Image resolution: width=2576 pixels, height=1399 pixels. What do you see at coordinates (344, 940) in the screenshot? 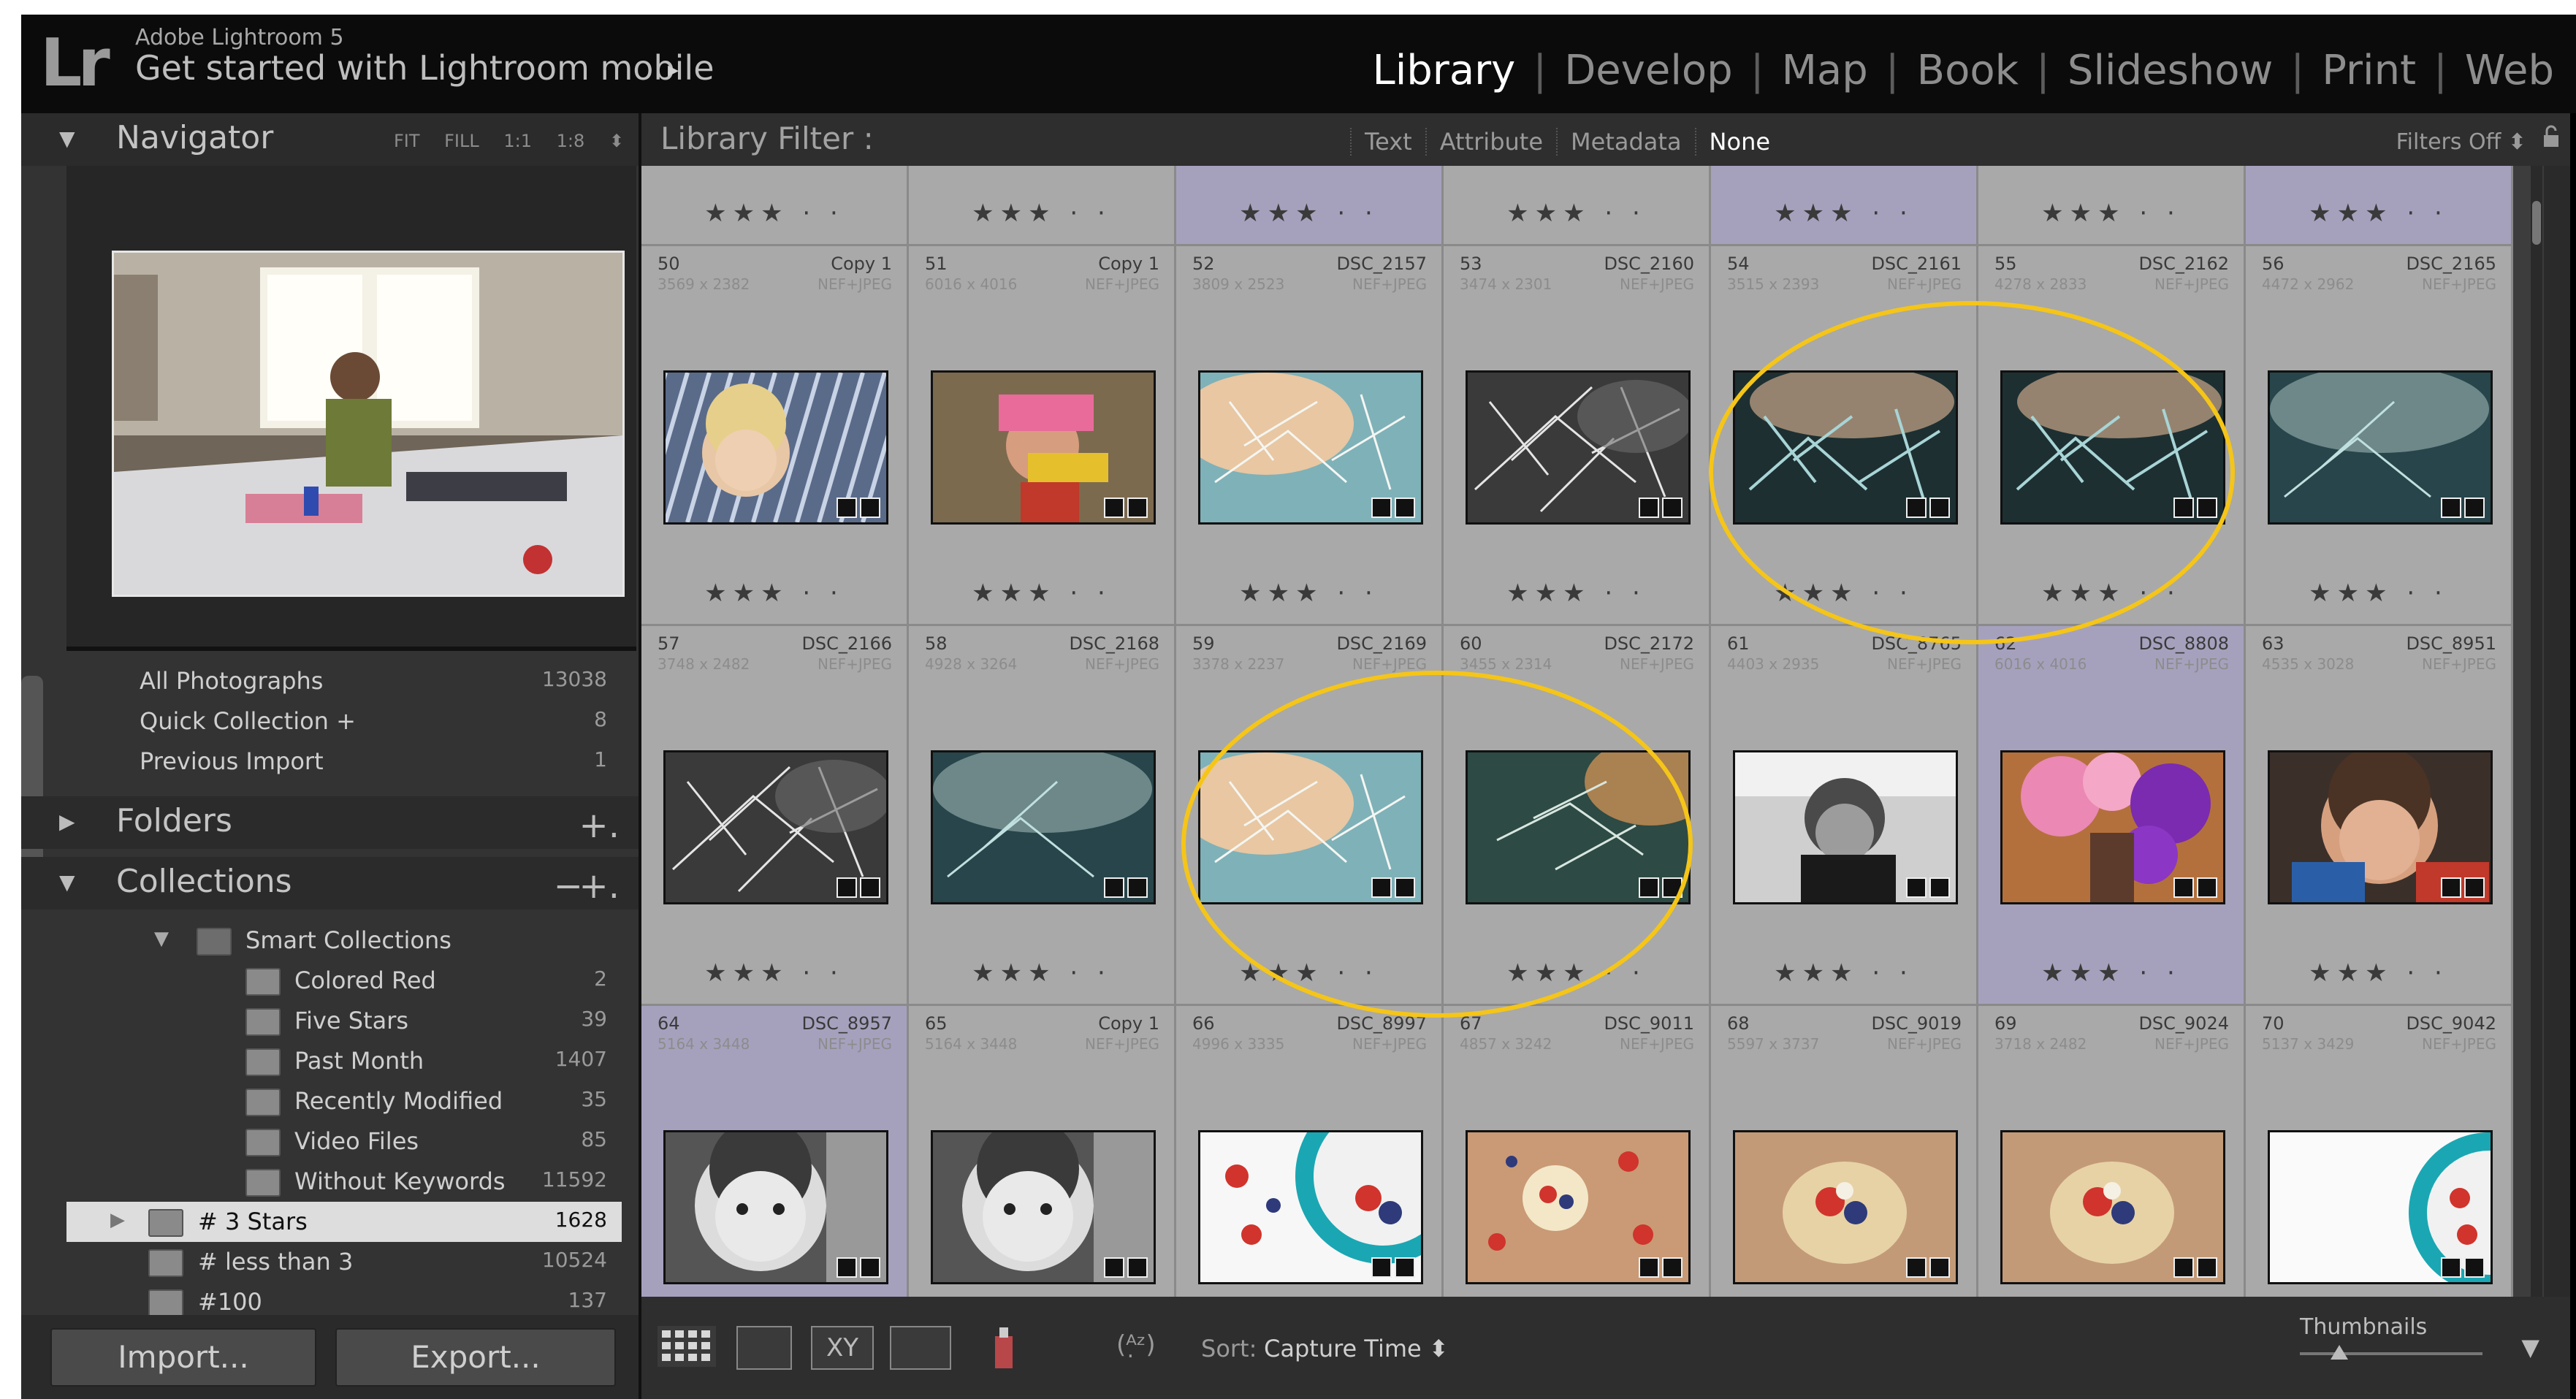
I see `smart-collections-set: ▼ Smart Collections` at bounding box center [344, 940].